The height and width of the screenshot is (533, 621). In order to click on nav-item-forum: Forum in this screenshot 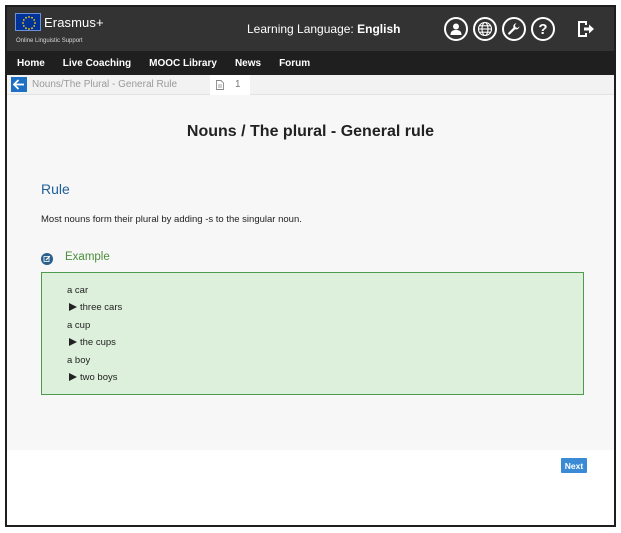, I will do `click(294, 63)`.